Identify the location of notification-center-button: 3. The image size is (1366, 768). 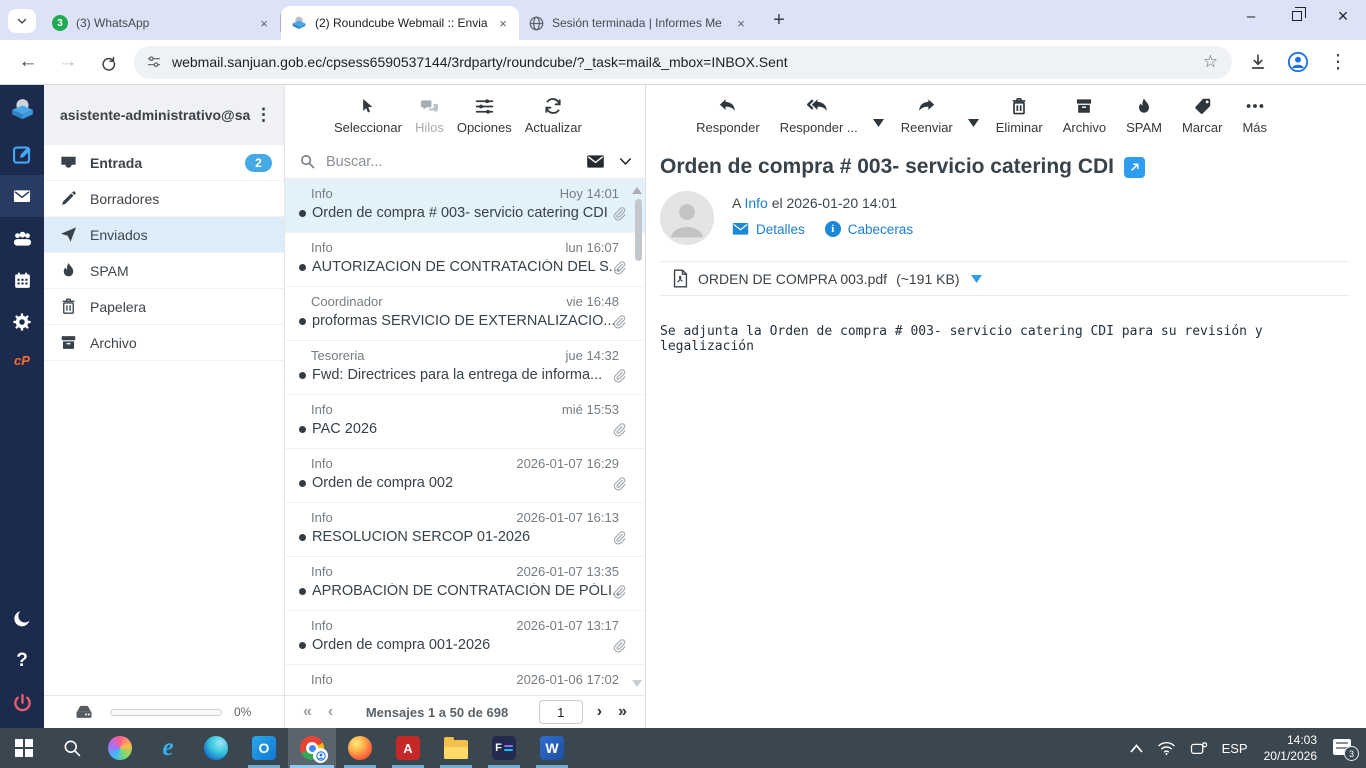
(1343, 748).